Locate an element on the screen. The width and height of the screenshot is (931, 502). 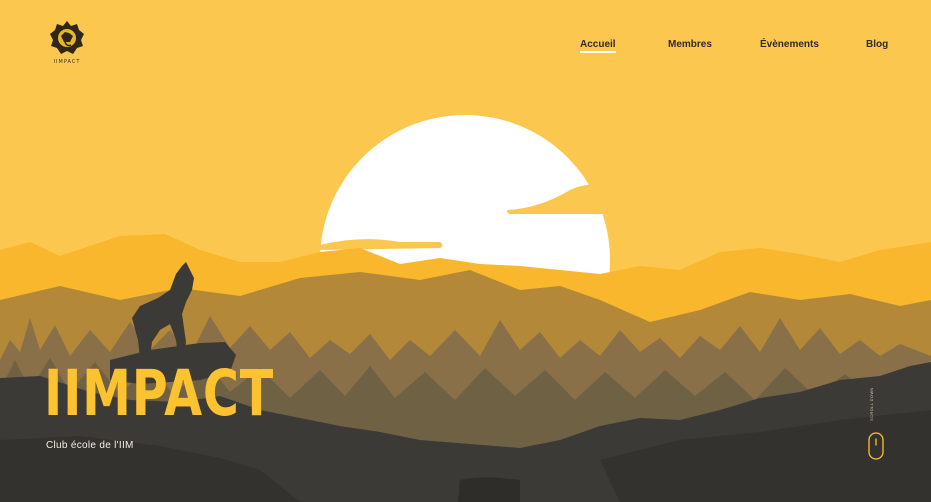
scroll-down-label: SCROLL DOWN is located at coordinates (872, 404).